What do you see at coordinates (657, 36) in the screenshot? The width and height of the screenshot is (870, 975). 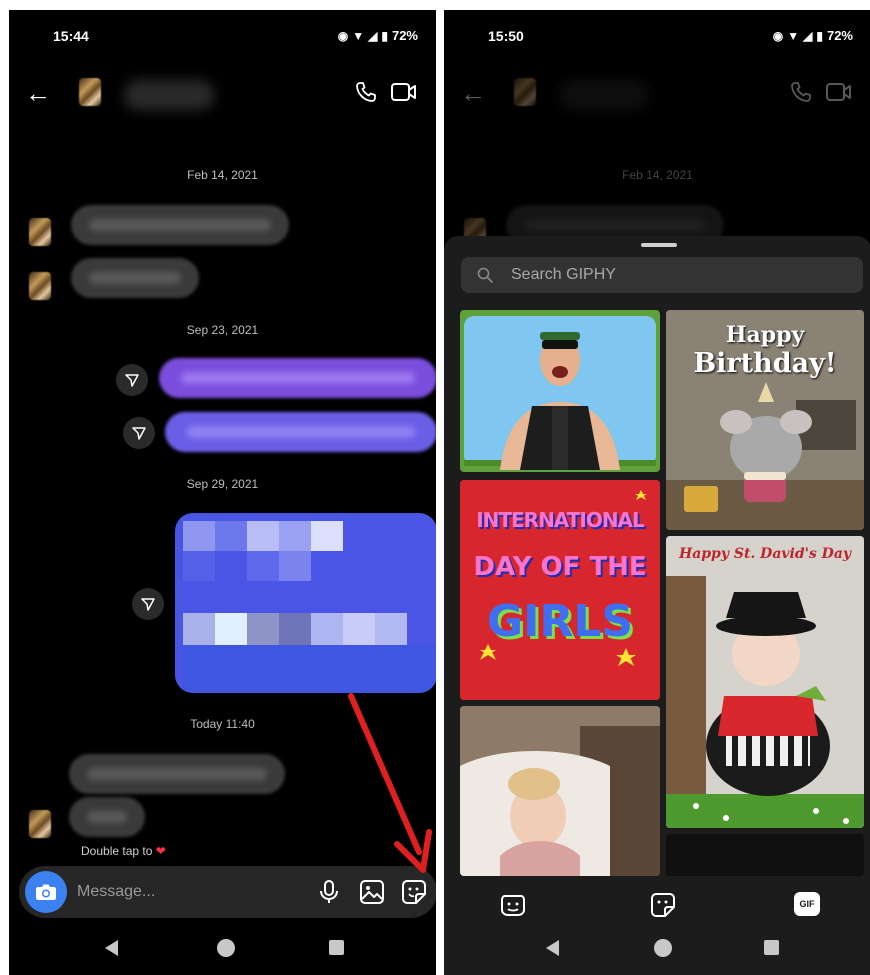 I see `status-bar: 15:50 ◉ ▼ ◢ ▮ 72%` at bounding box center [657, 36].